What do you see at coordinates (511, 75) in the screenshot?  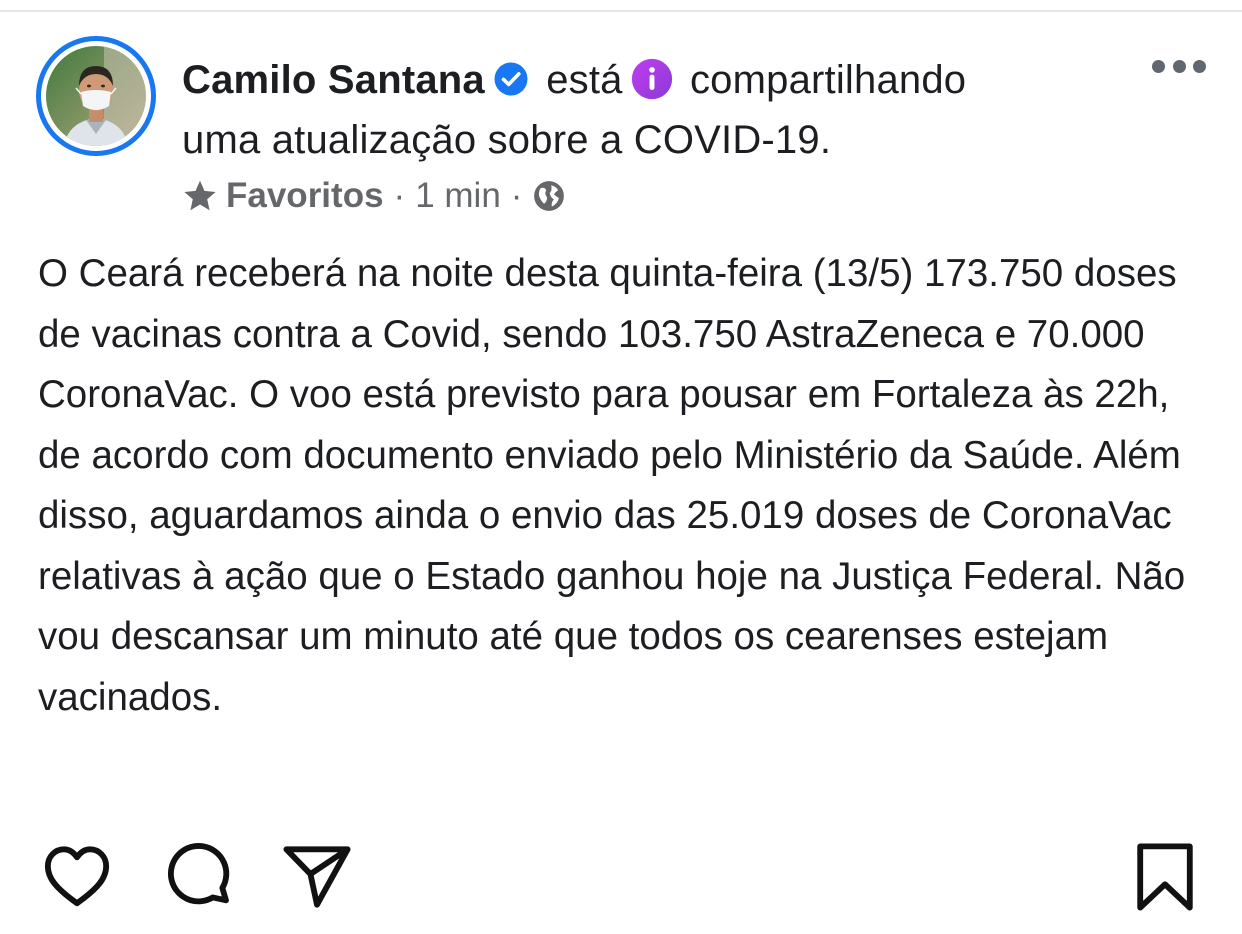 I see `verified-badge-icon` at bounding box center [511, 75].